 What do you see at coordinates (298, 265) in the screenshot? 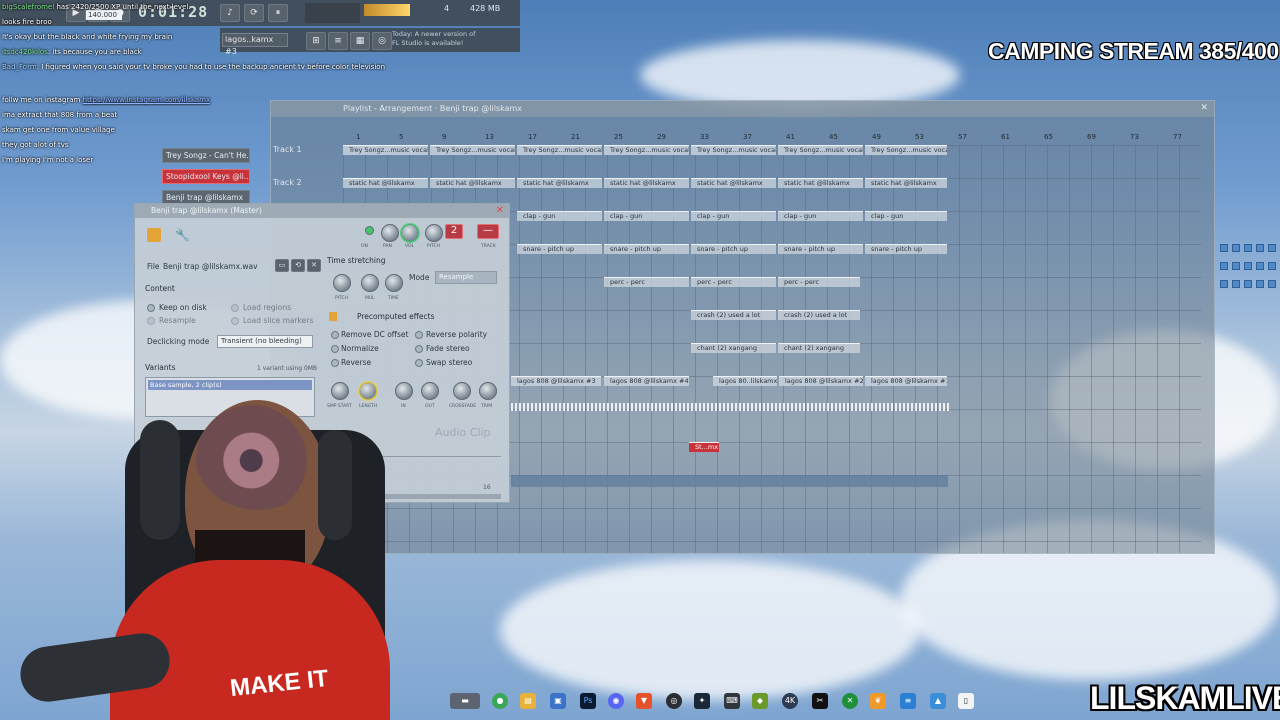
I see `reload-icon: ⟲` at bounding box center [298, 265].